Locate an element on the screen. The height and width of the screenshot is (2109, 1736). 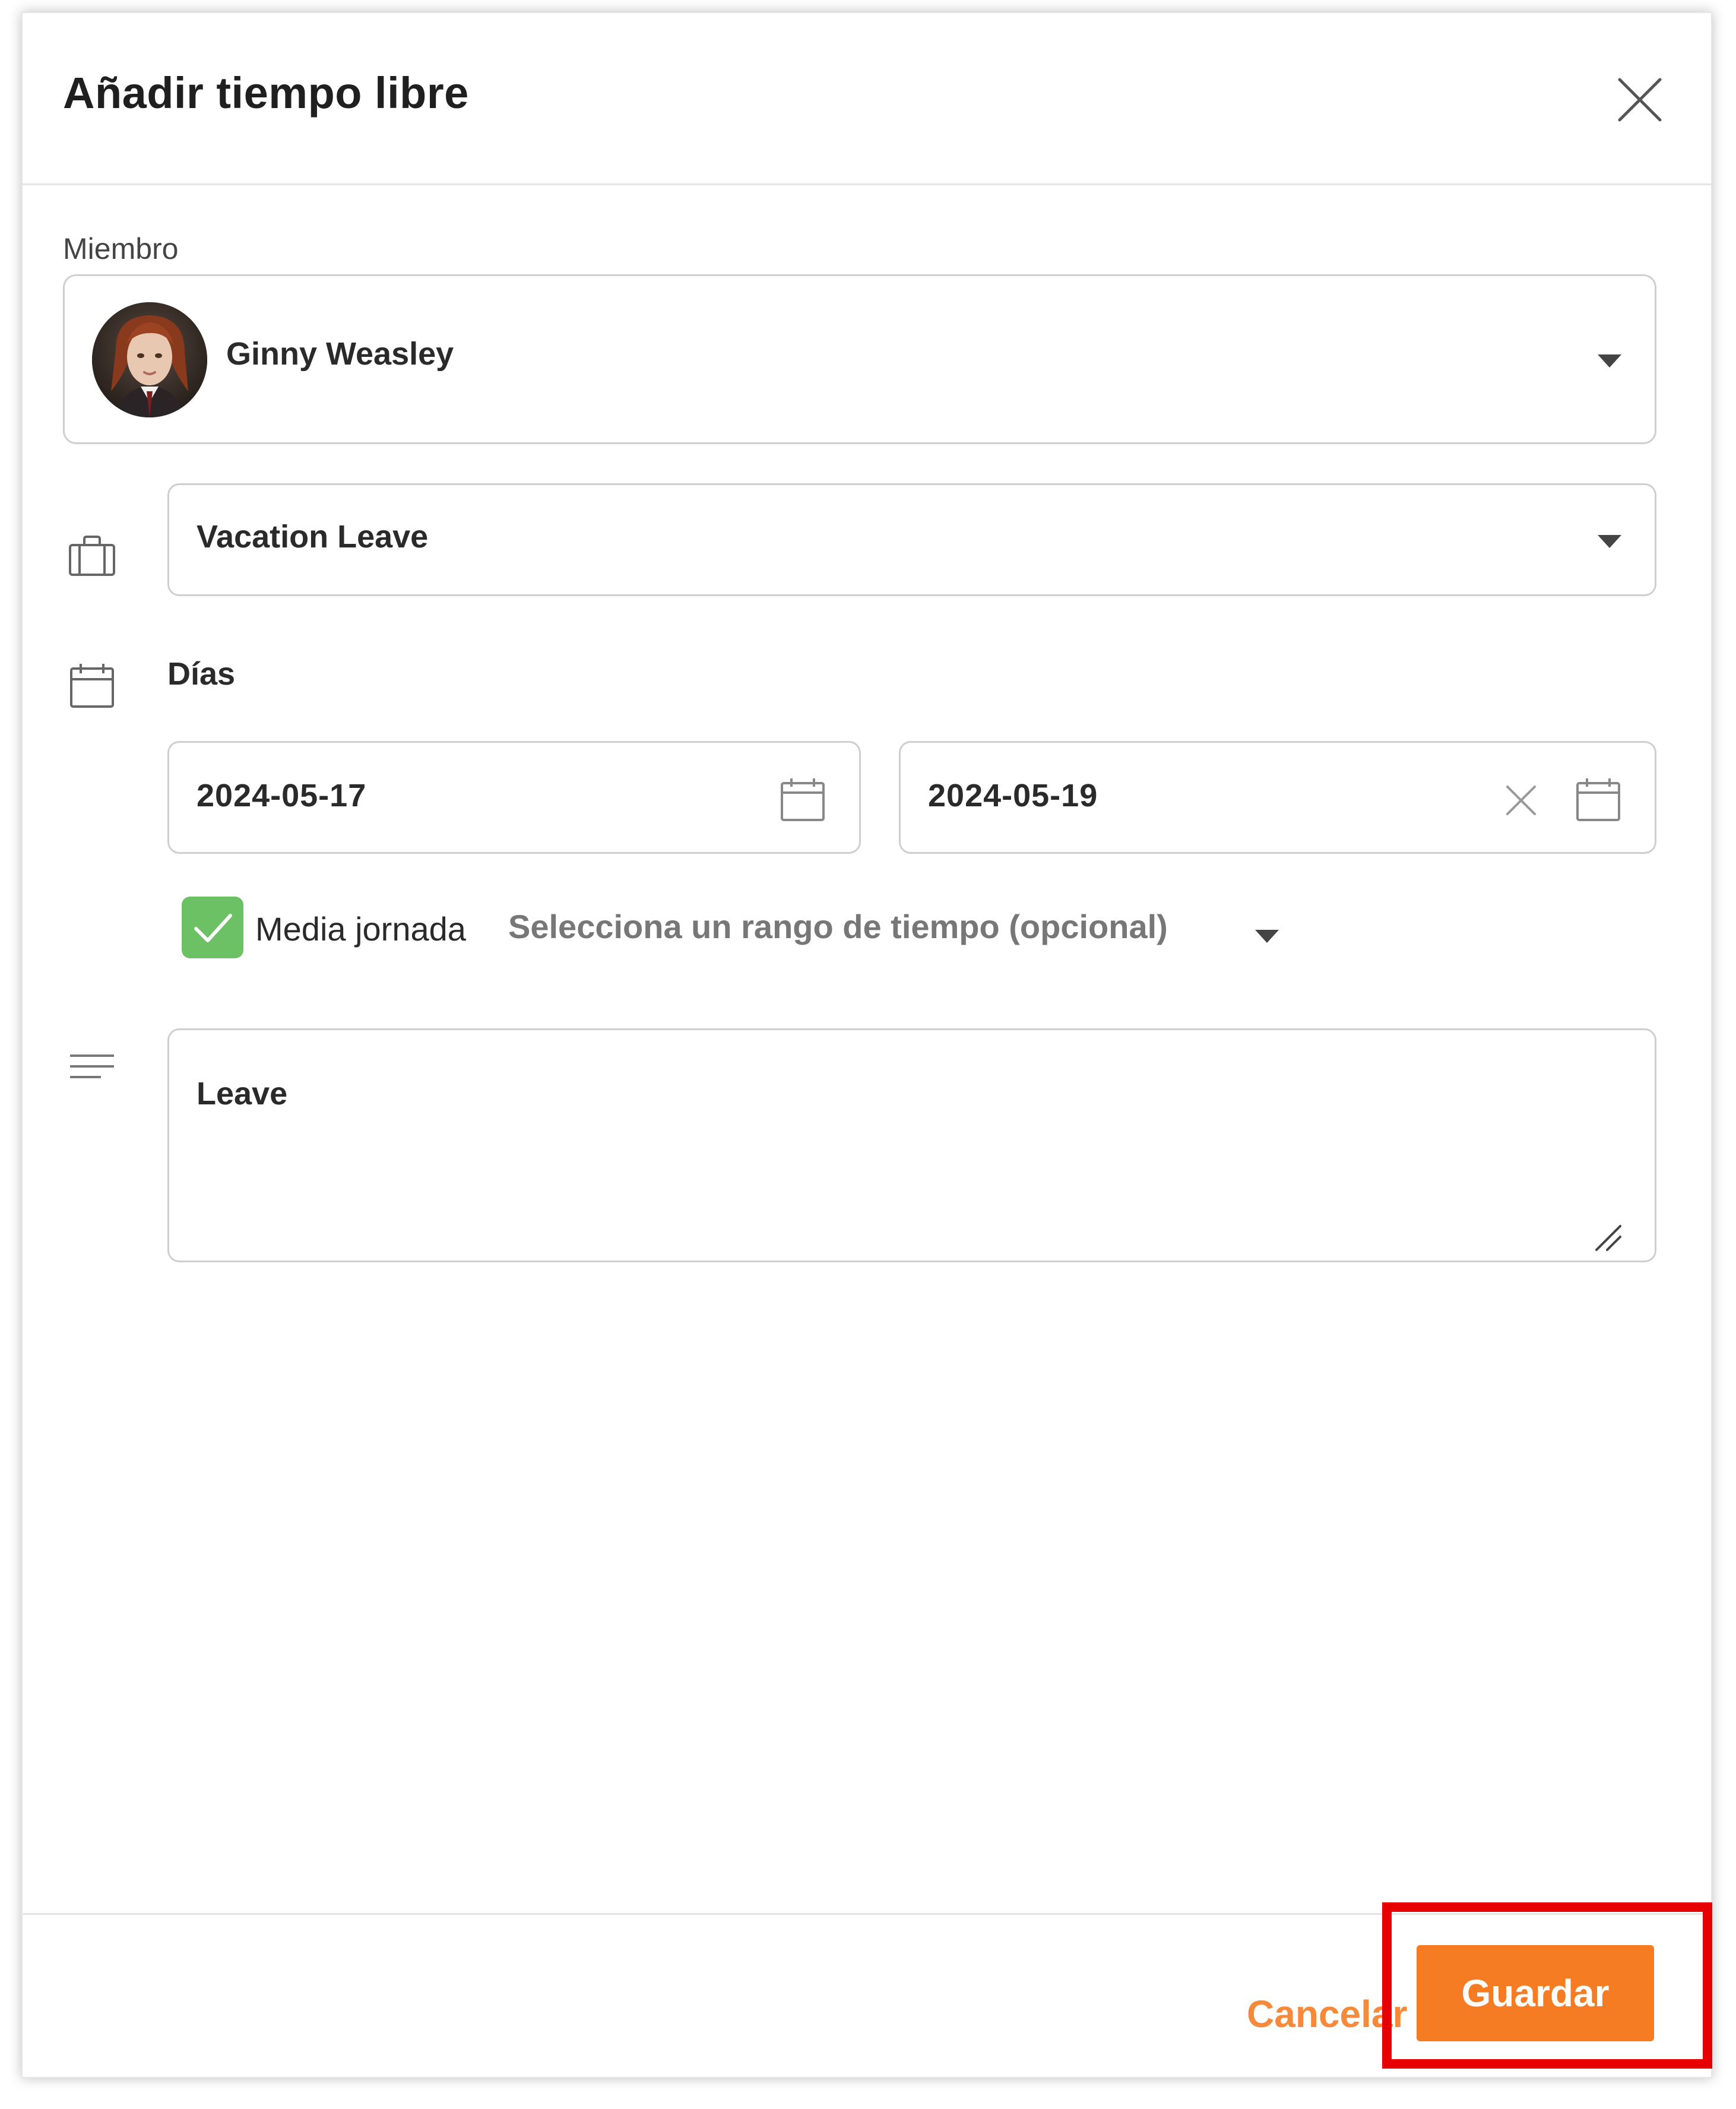
modal-header: Añadir tiempo libre is located at coordinates (867, 99).